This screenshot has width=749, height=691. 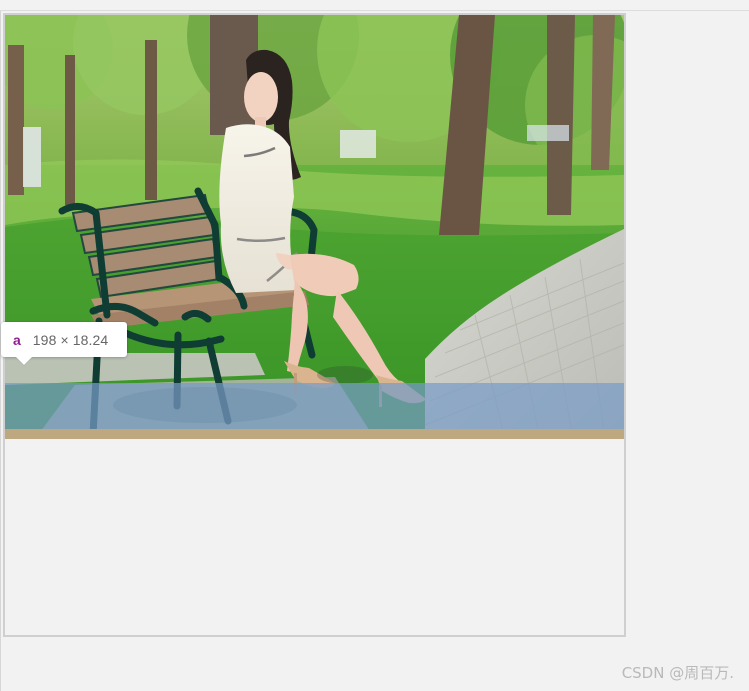 I want to click on padding-highlight, so click(x=314, y=434).